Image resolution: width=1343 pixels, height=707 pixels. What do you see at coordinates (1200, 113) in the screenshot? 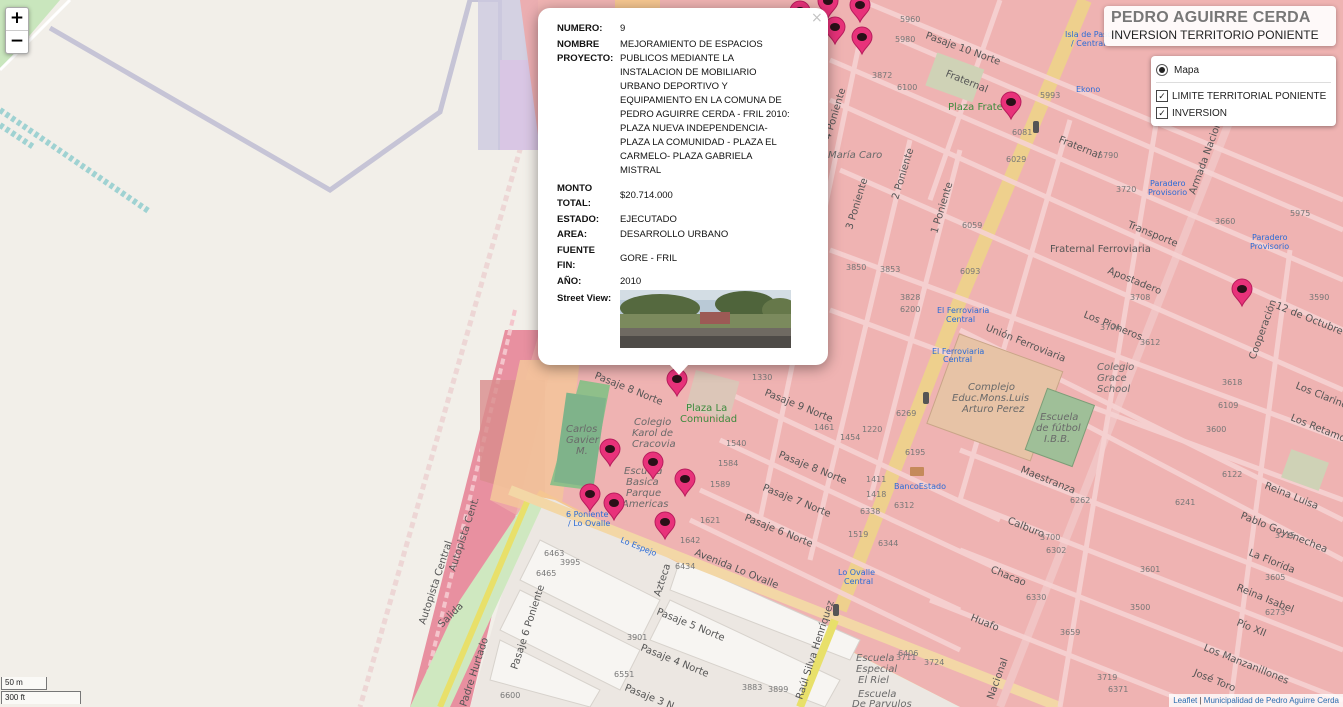
I see `overlay-label: INVERSION` at bounding box center [1200, 113].